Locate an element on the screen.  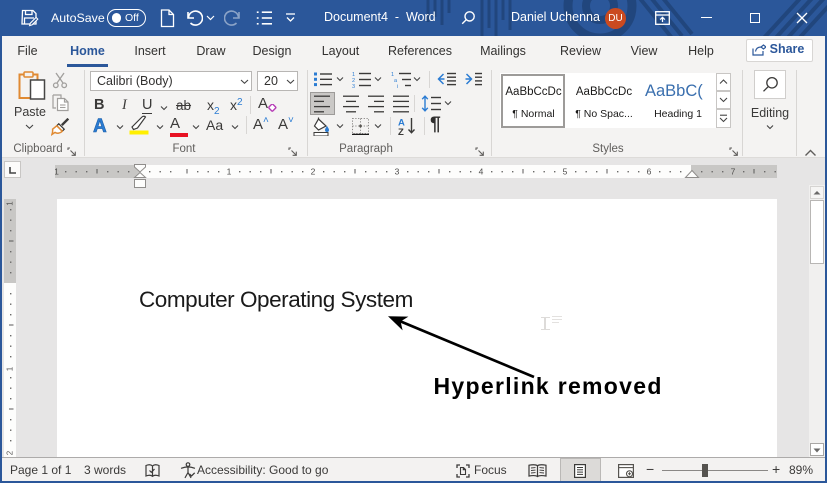
svg-text: 7 is located at coordinates (733, 172).